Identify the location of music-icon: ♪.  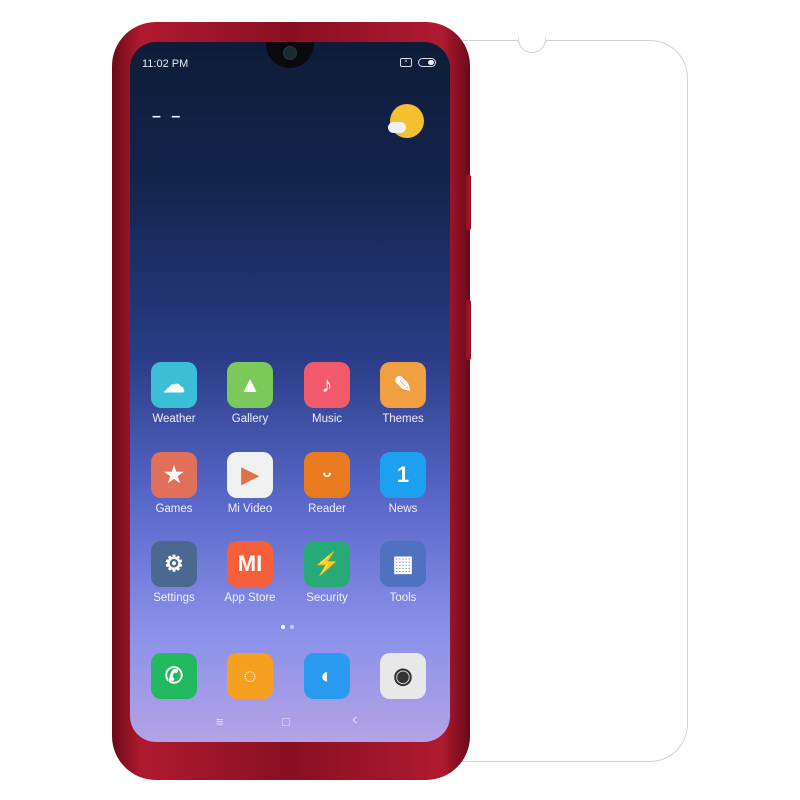
(327, 385).